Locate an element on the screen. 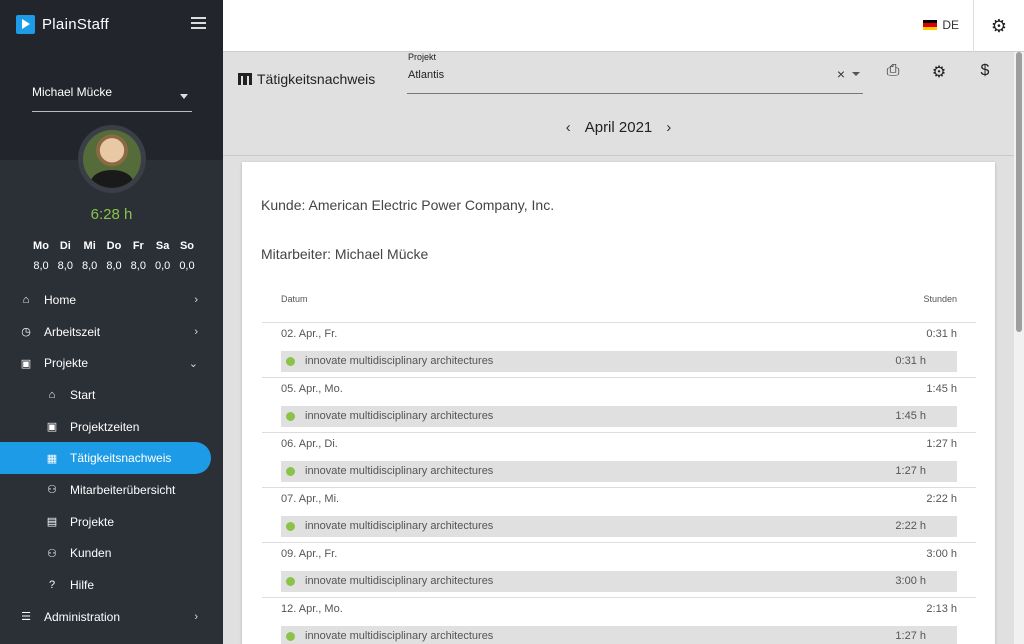 The image size is (1024, 644). clock-icon: ◷ is located at coordinates (26, 332).